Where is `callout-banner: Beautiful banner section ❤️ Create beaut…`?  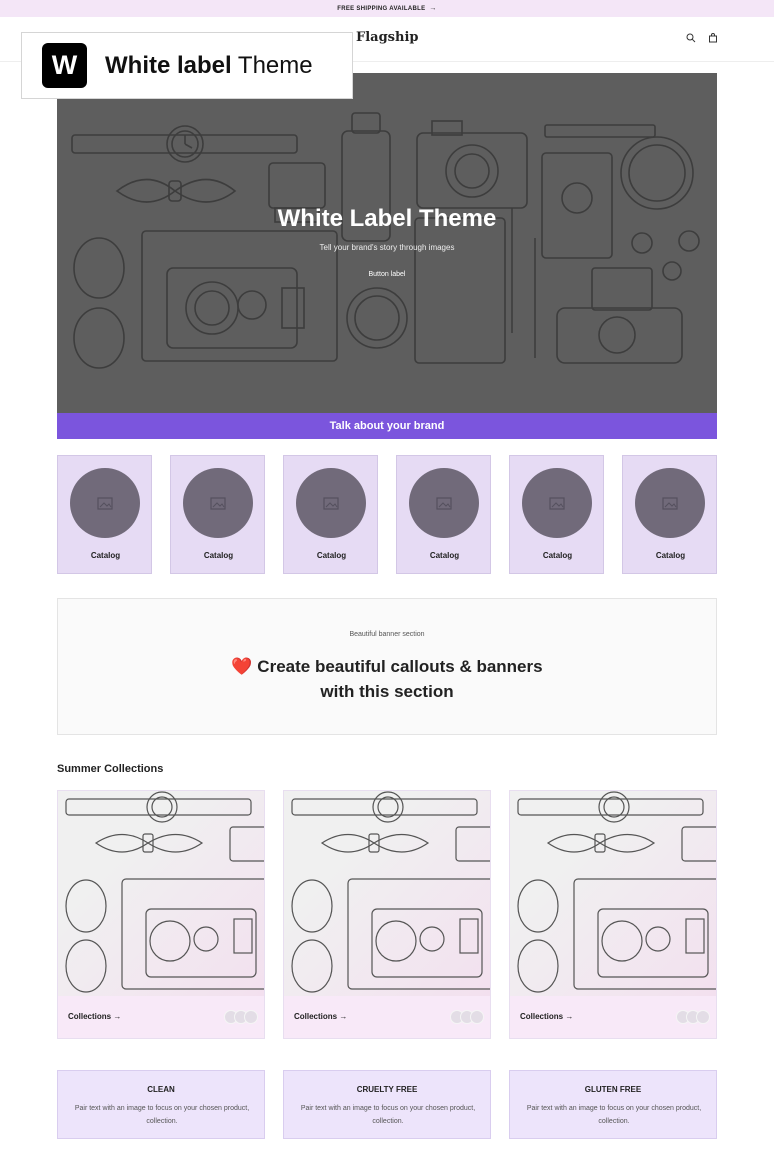
callout-banner: Beautiful banner section ❤️ Create beaut… is located at coordinates (387, 666).